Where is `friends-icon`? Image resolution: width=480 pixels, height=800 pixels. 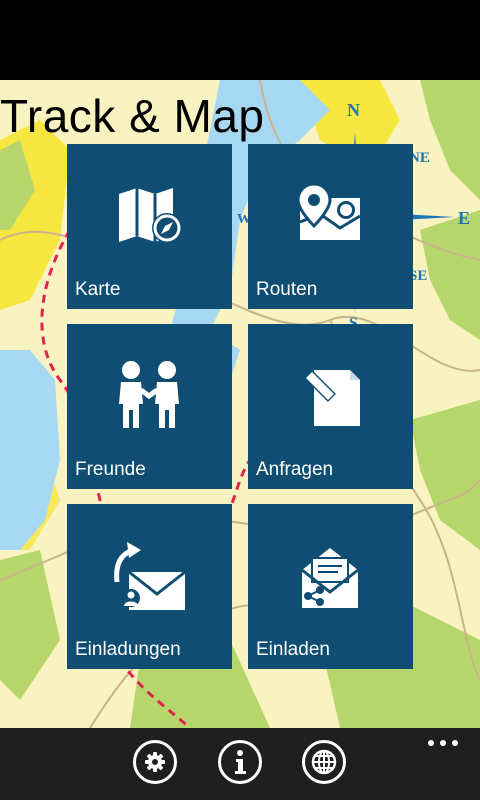 friends-icon is located at coordinates (149, 394).